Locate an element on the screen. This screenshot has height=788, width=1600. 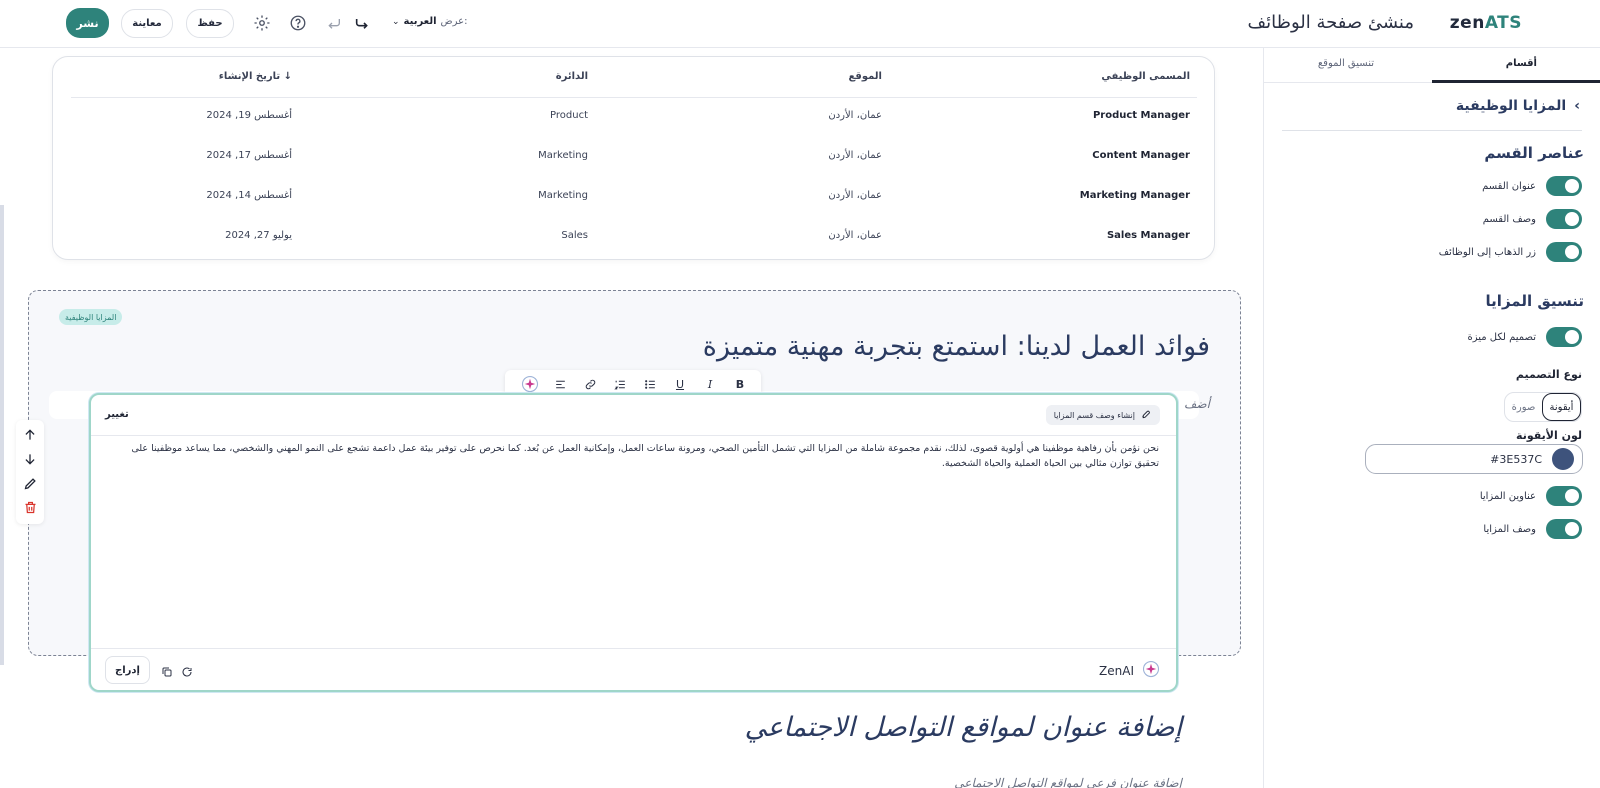
trash-icon is located at coordinates (30, 507).